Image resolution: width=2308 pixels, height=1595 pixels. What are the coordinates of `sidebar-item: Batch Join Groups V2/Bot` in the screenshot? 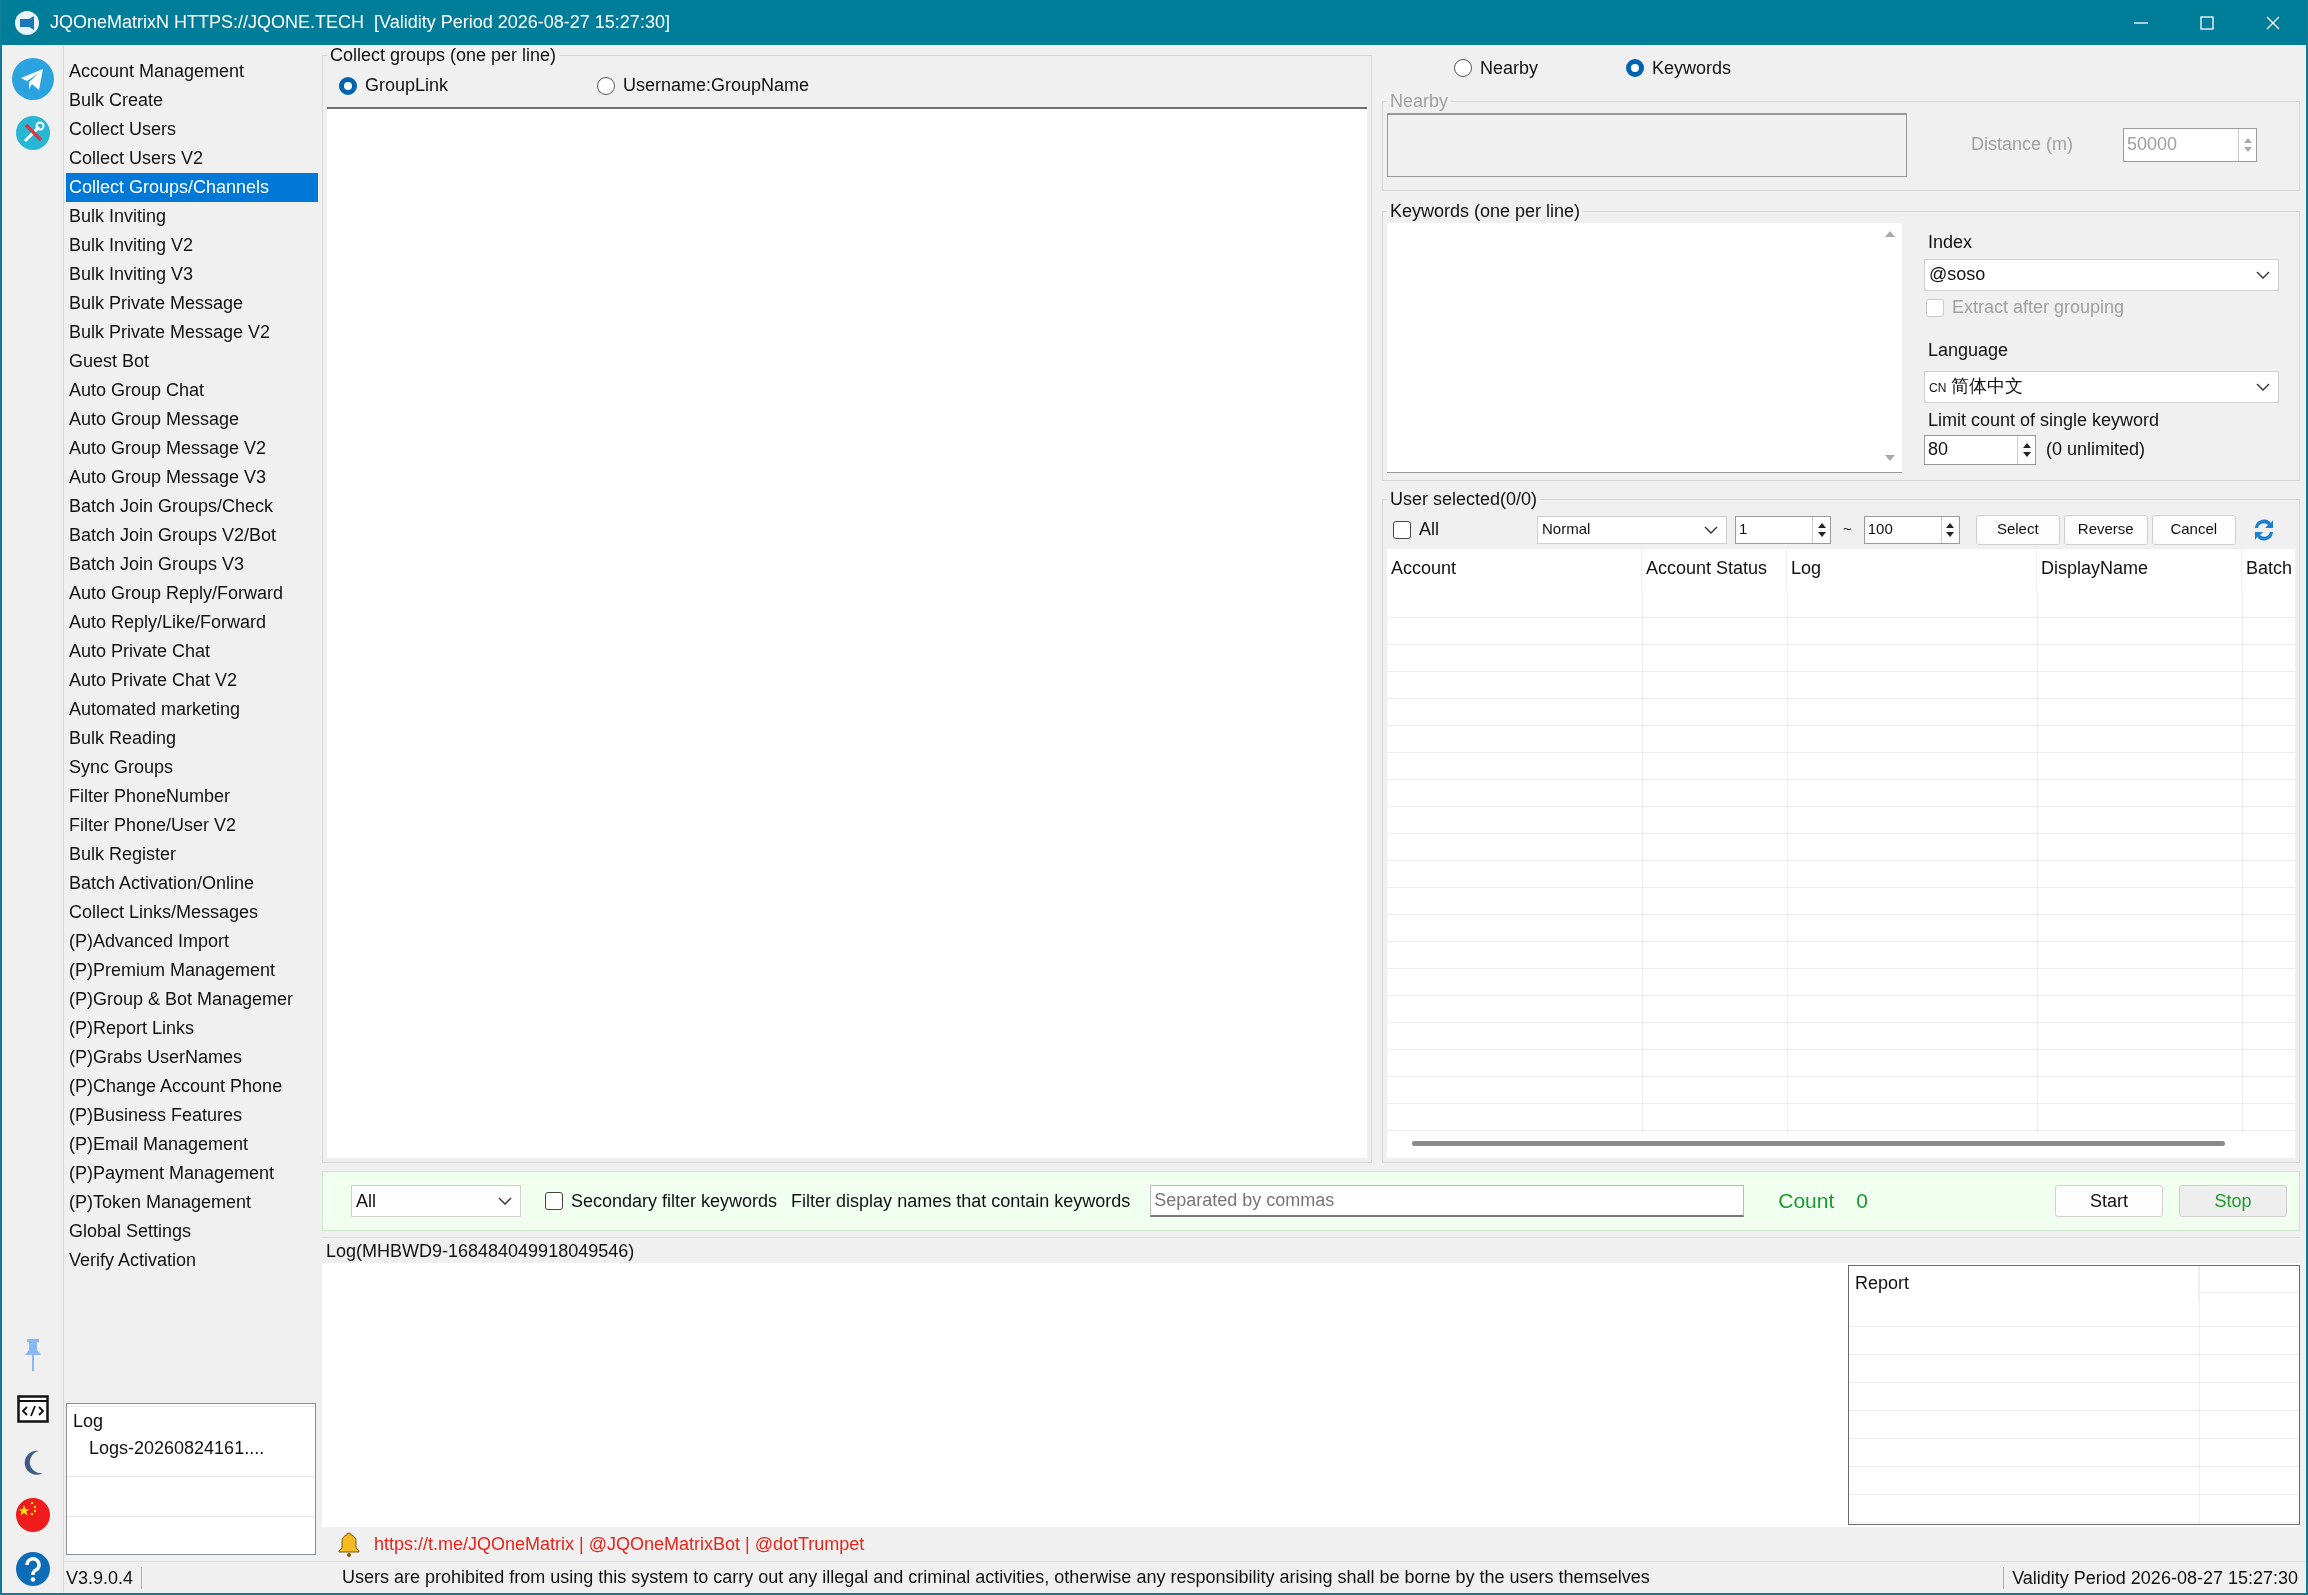 It's located at (192, 535).